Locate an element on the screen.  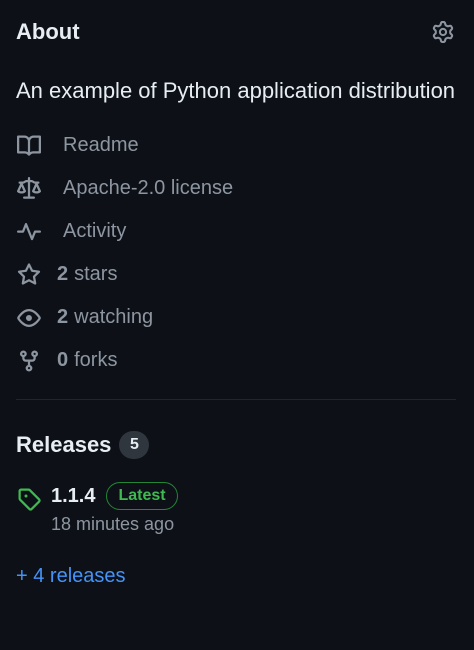
book-icon is located at coordinates (29, 146).